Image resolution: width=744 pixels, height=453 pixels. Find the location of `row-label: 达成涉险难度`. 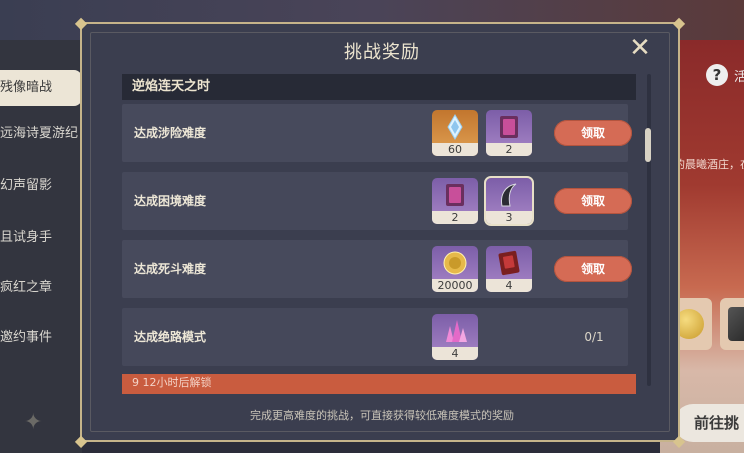

row-label: 达成涉险难度 is located at coordinates (170, 133).